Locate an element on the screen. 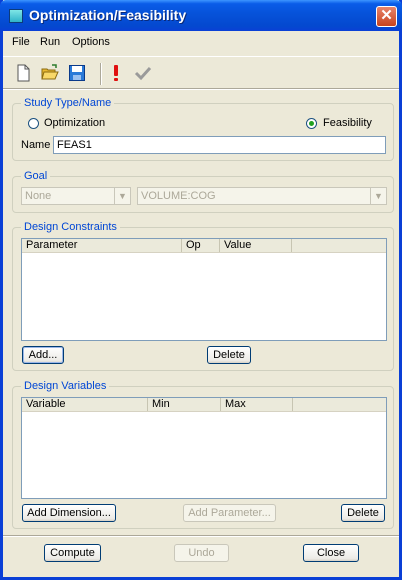 This screenshot has width=402, height=580. menu-bar: File Run Options is located at coordinates (201, 42).